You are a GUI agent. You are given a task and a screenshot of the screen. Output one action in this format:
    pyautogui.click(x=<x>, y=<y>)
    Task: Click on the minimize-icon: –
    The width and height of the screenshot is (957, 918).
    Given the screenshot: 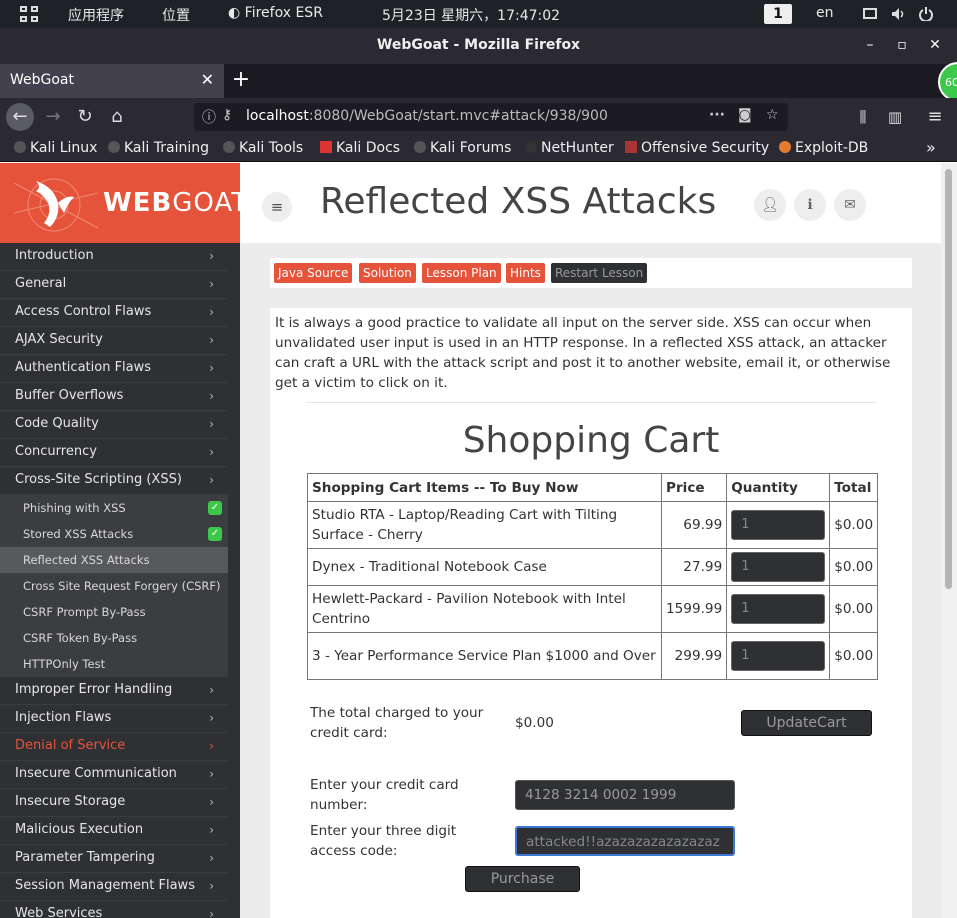 What is the action you would take?
    pyautogui.click(x=870, y=45)
    